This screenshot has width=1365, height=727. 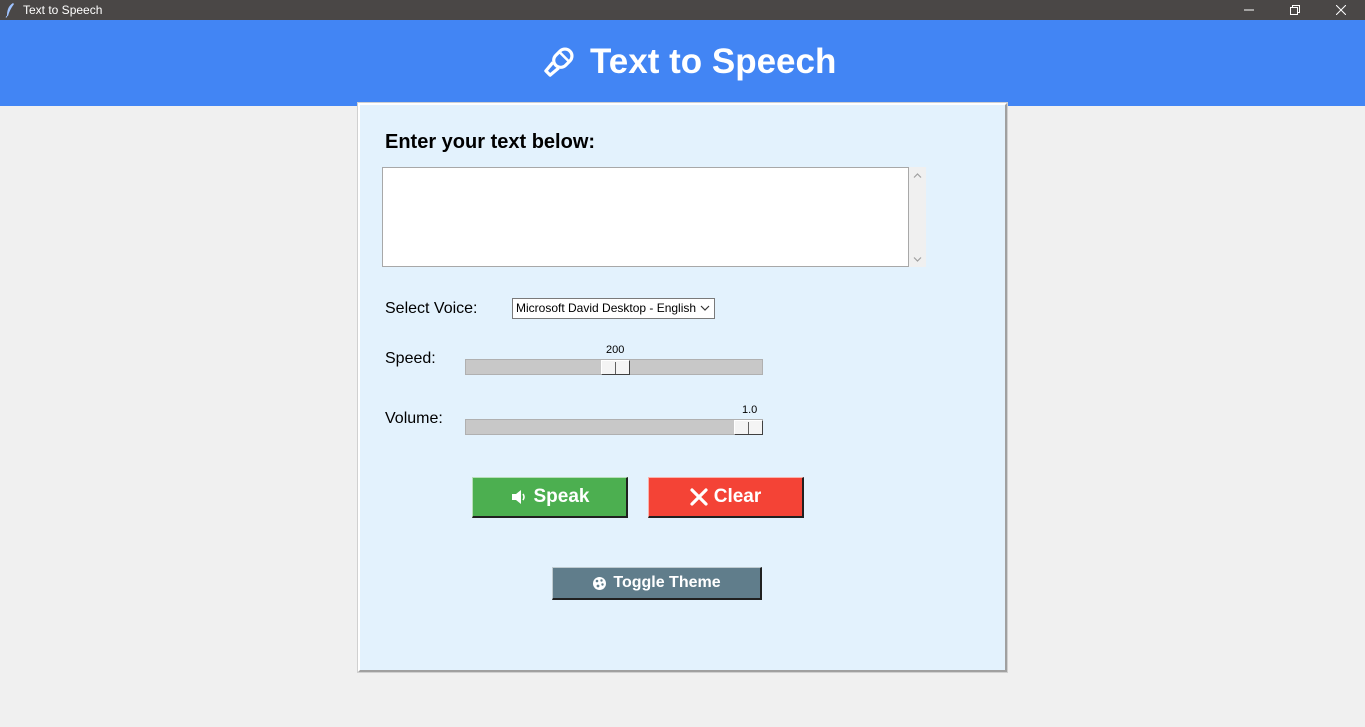 What do you see at coordinates (490, 142) in the screenshot?
I see `text-input-label: Enter your text below:` at bounding box center [490, 142].